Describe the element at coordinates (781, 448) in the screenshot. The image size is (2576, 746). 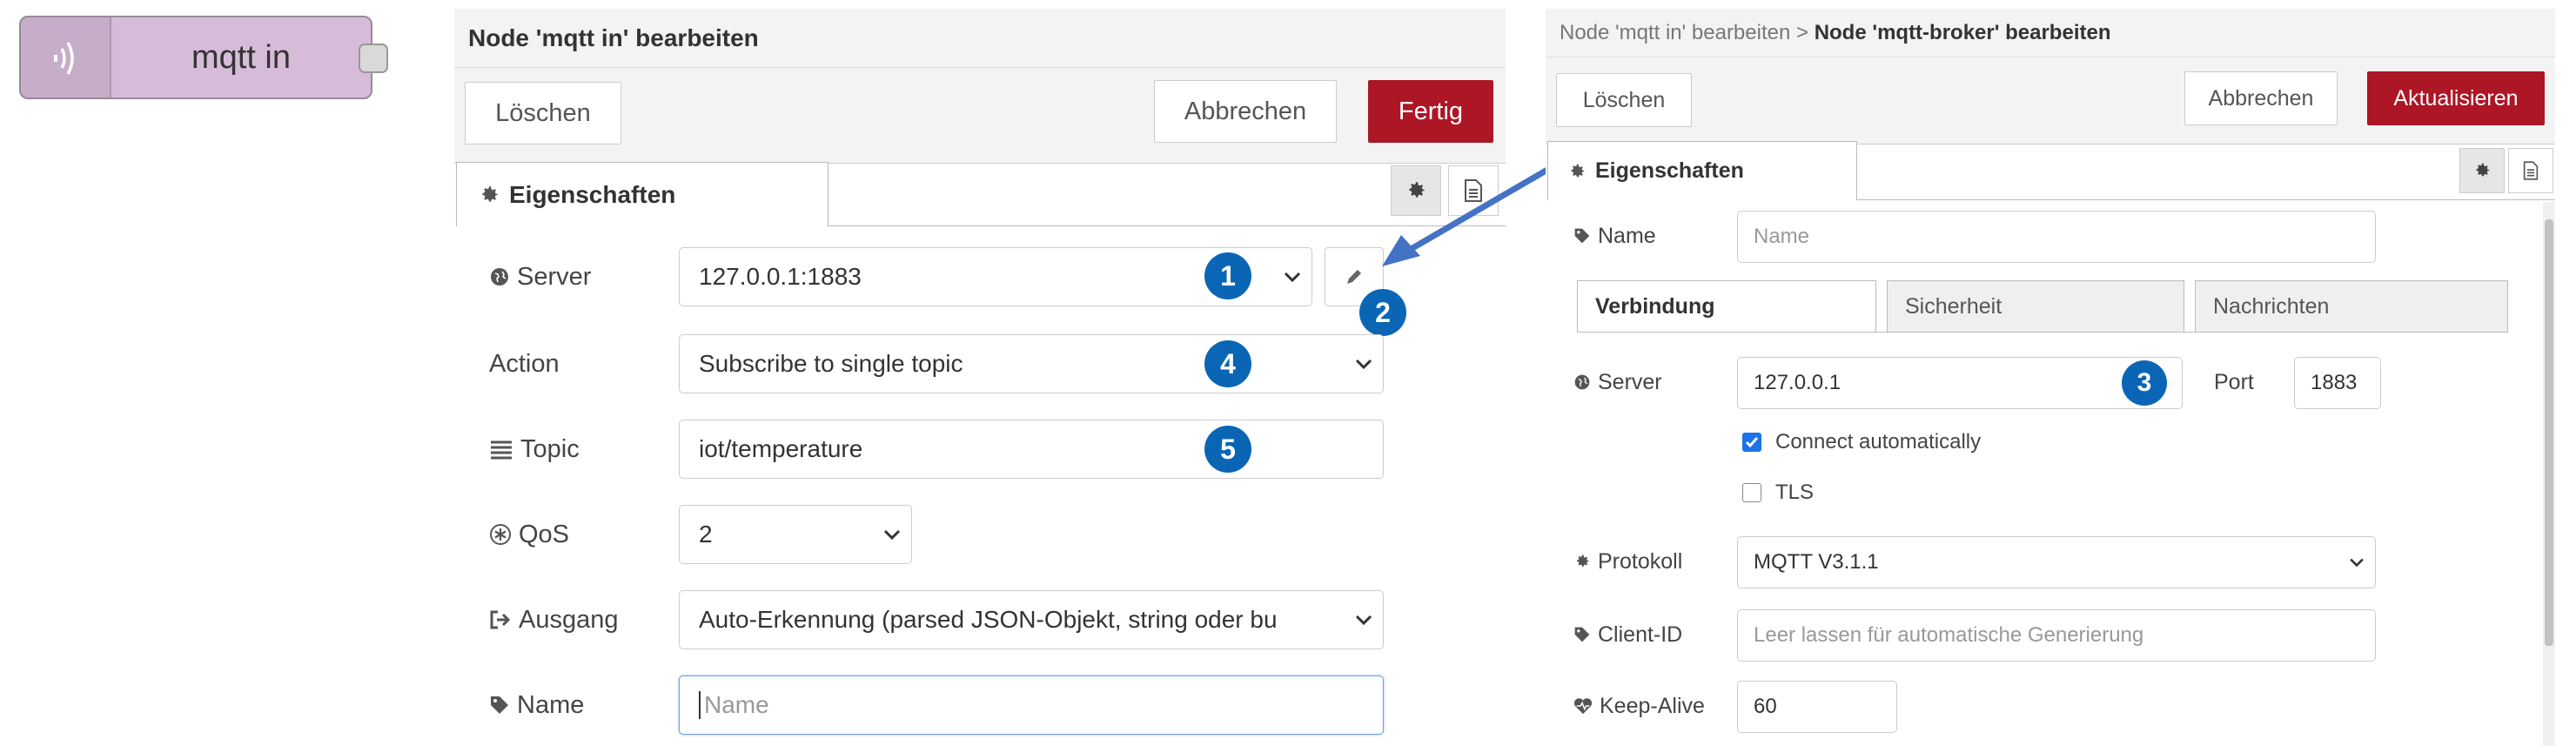
I see `topic-value: iot/temperature` at that location.